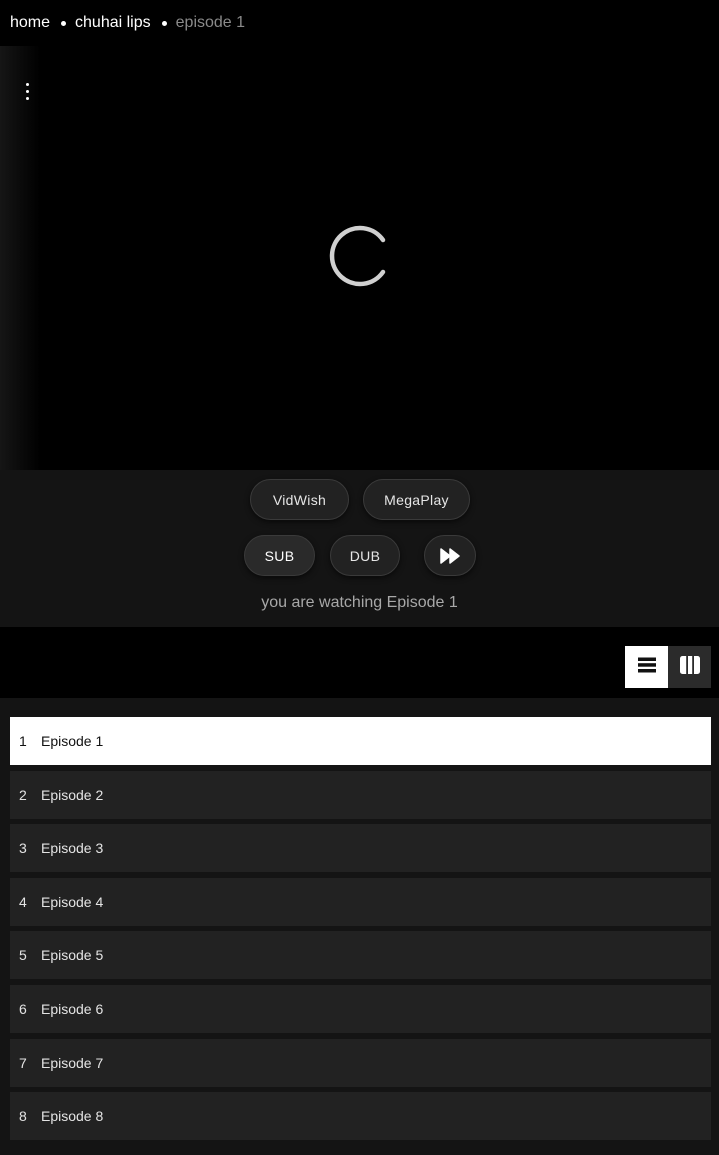  I want to click on grid-view-icon, so click(690, 667).